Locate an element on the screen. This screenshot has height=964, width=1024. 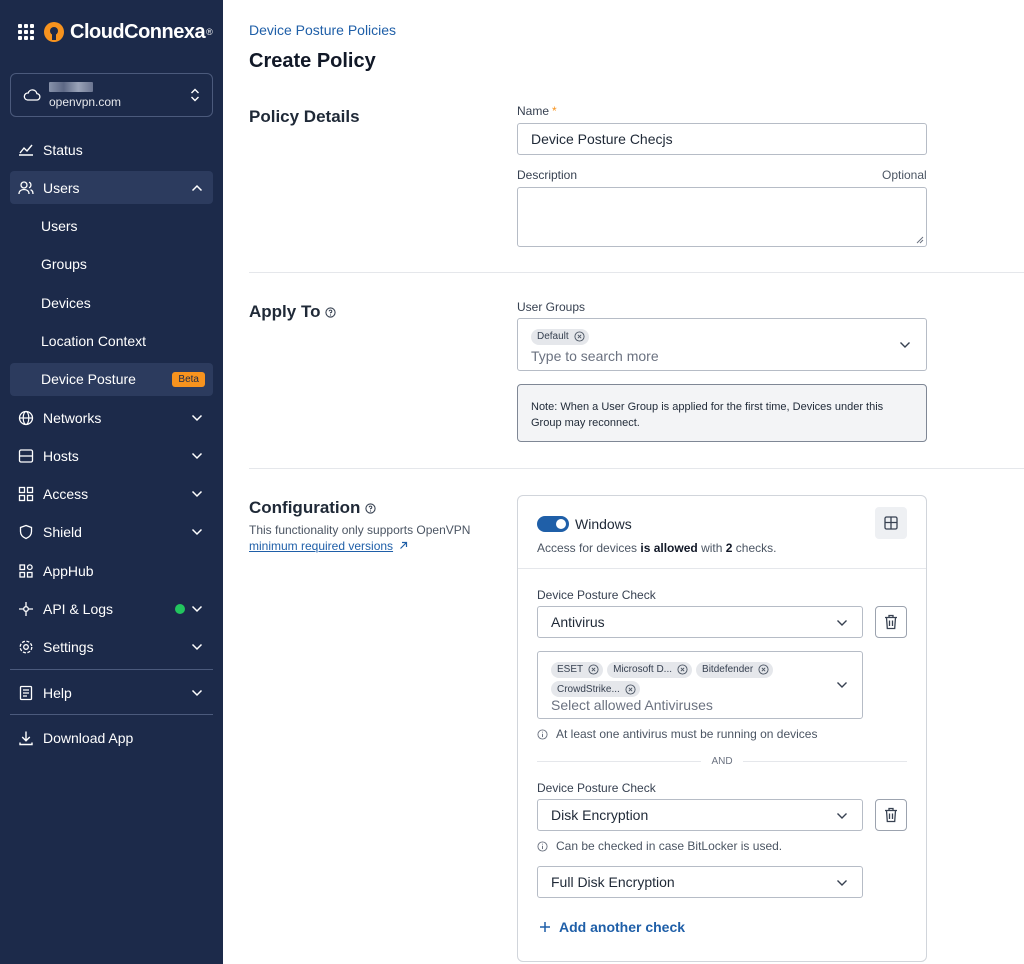
sidebar-item-help: Help is located at coordinates (111, 692).